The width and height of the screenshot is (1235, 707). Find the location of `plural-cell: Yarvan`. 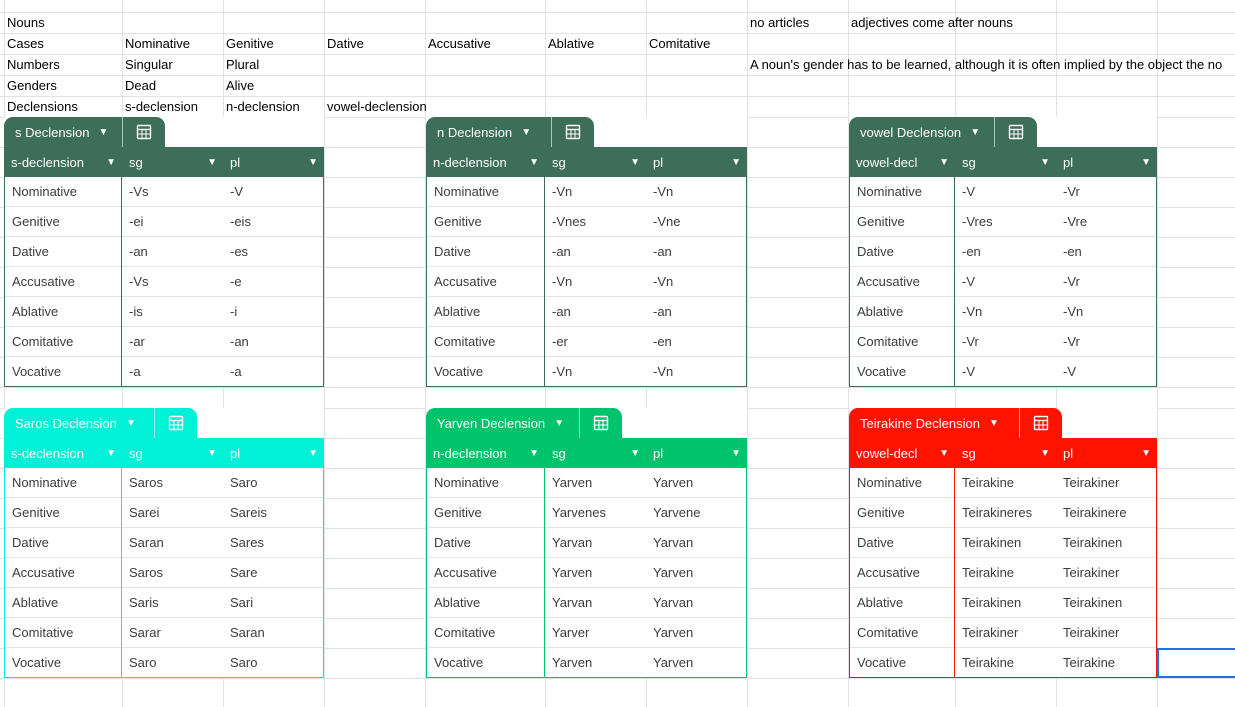

plural-cell: Yarvan is located at coordinates (695, 603).